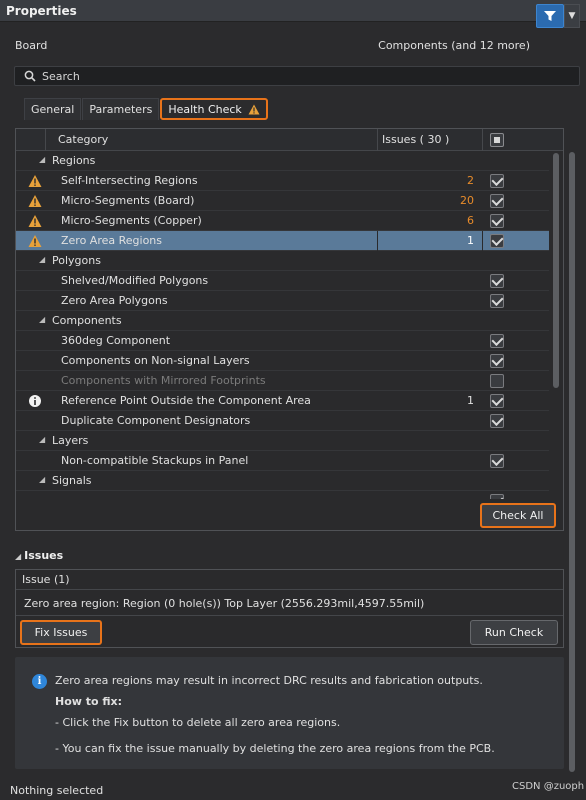  I want to click on info-icon, so click(35, 401).